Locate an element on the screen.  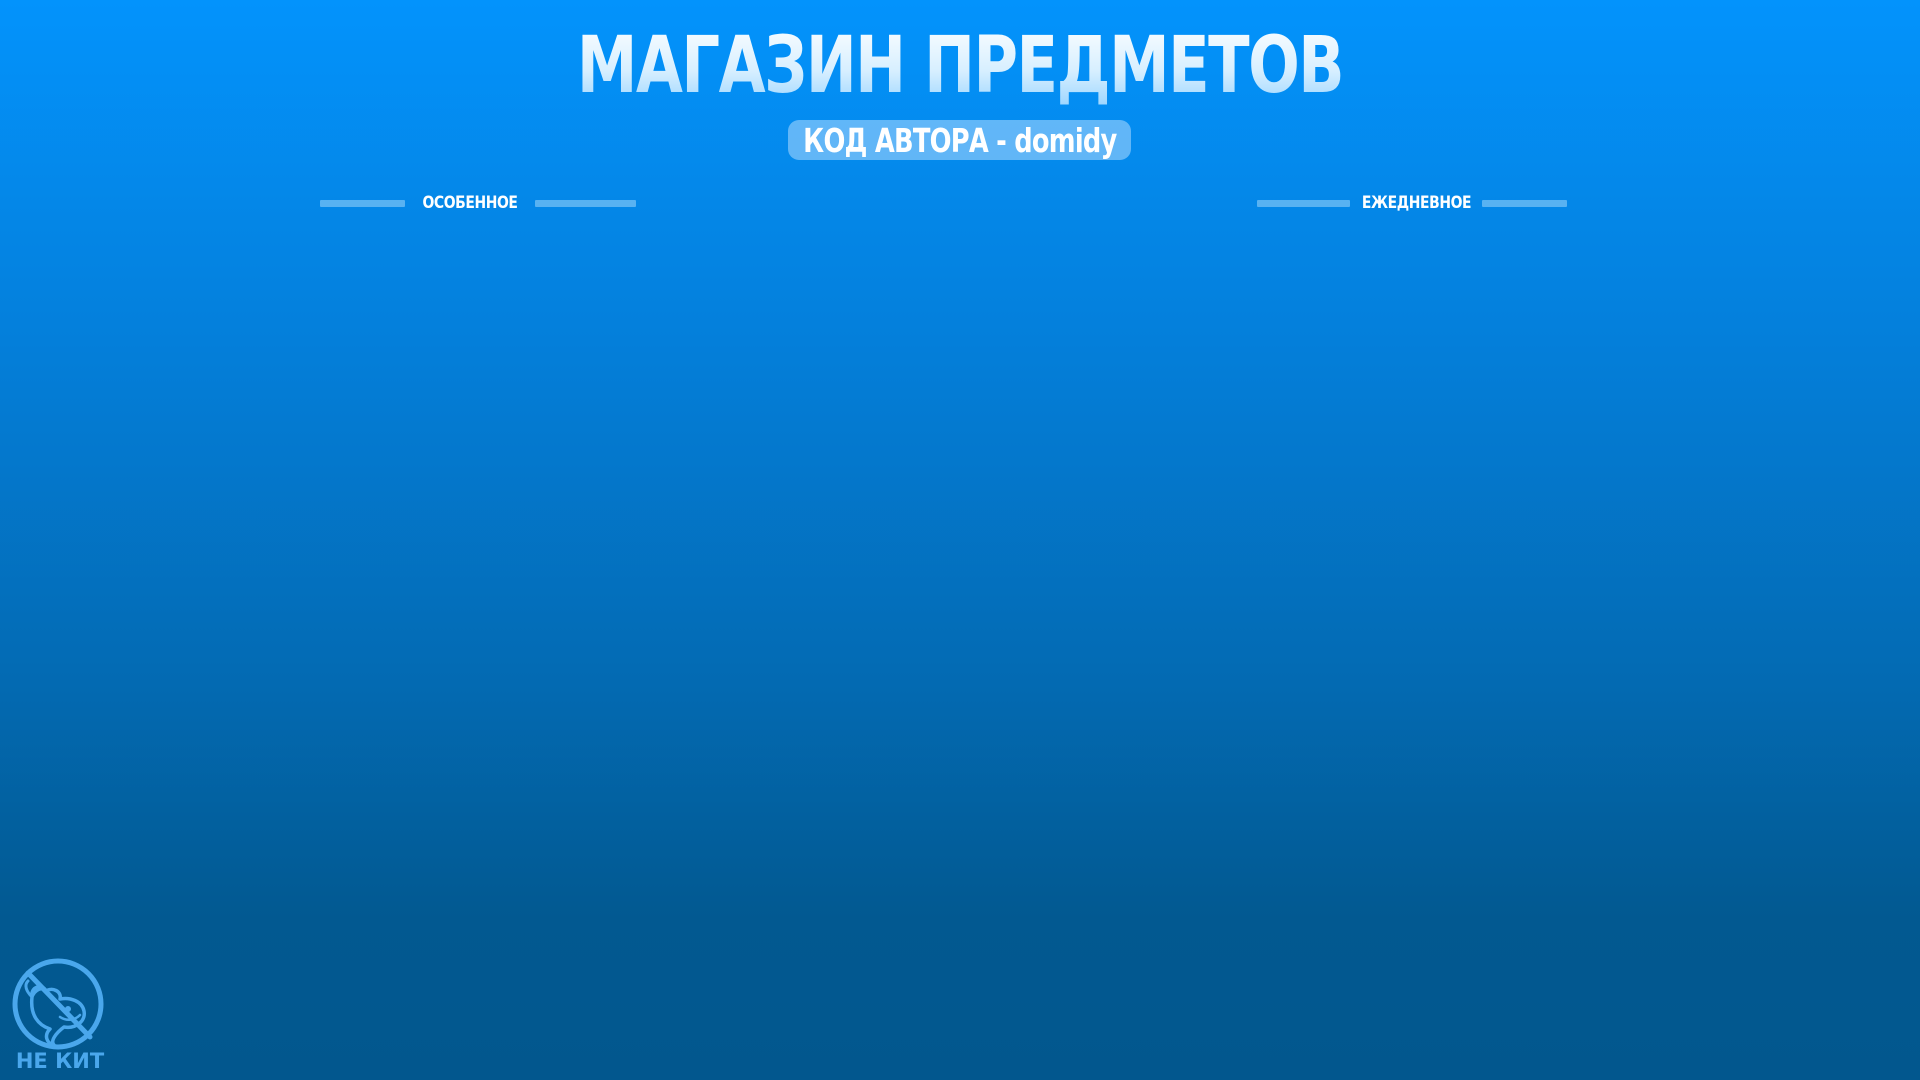
creator-code-badge: КОД АВТОРА - domidy is located at coordinates (959, 140).